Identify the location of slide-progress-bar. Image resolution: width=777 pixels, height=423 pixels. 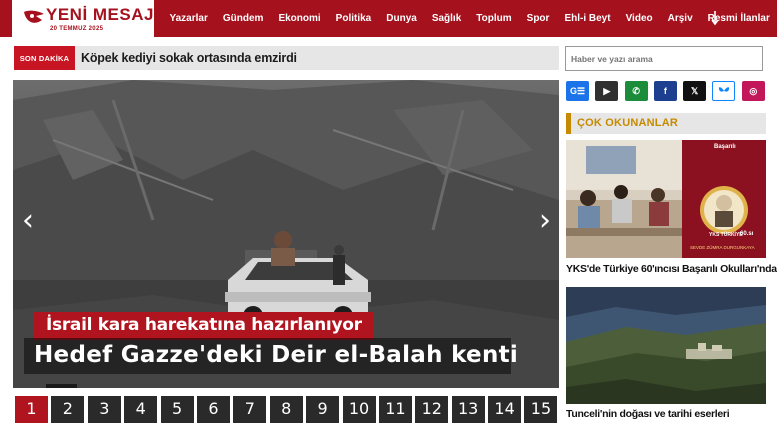
(61, 386).